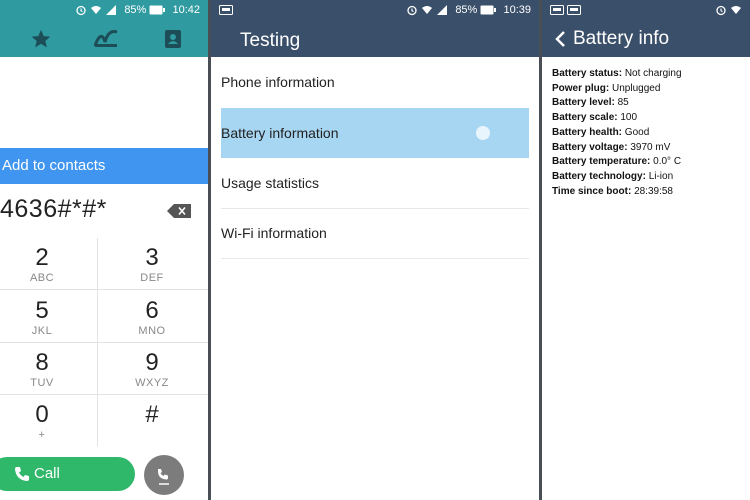 The height and width of the screenshot is (500, 750). I want to click on dialpad-icon, so click(163, 477).